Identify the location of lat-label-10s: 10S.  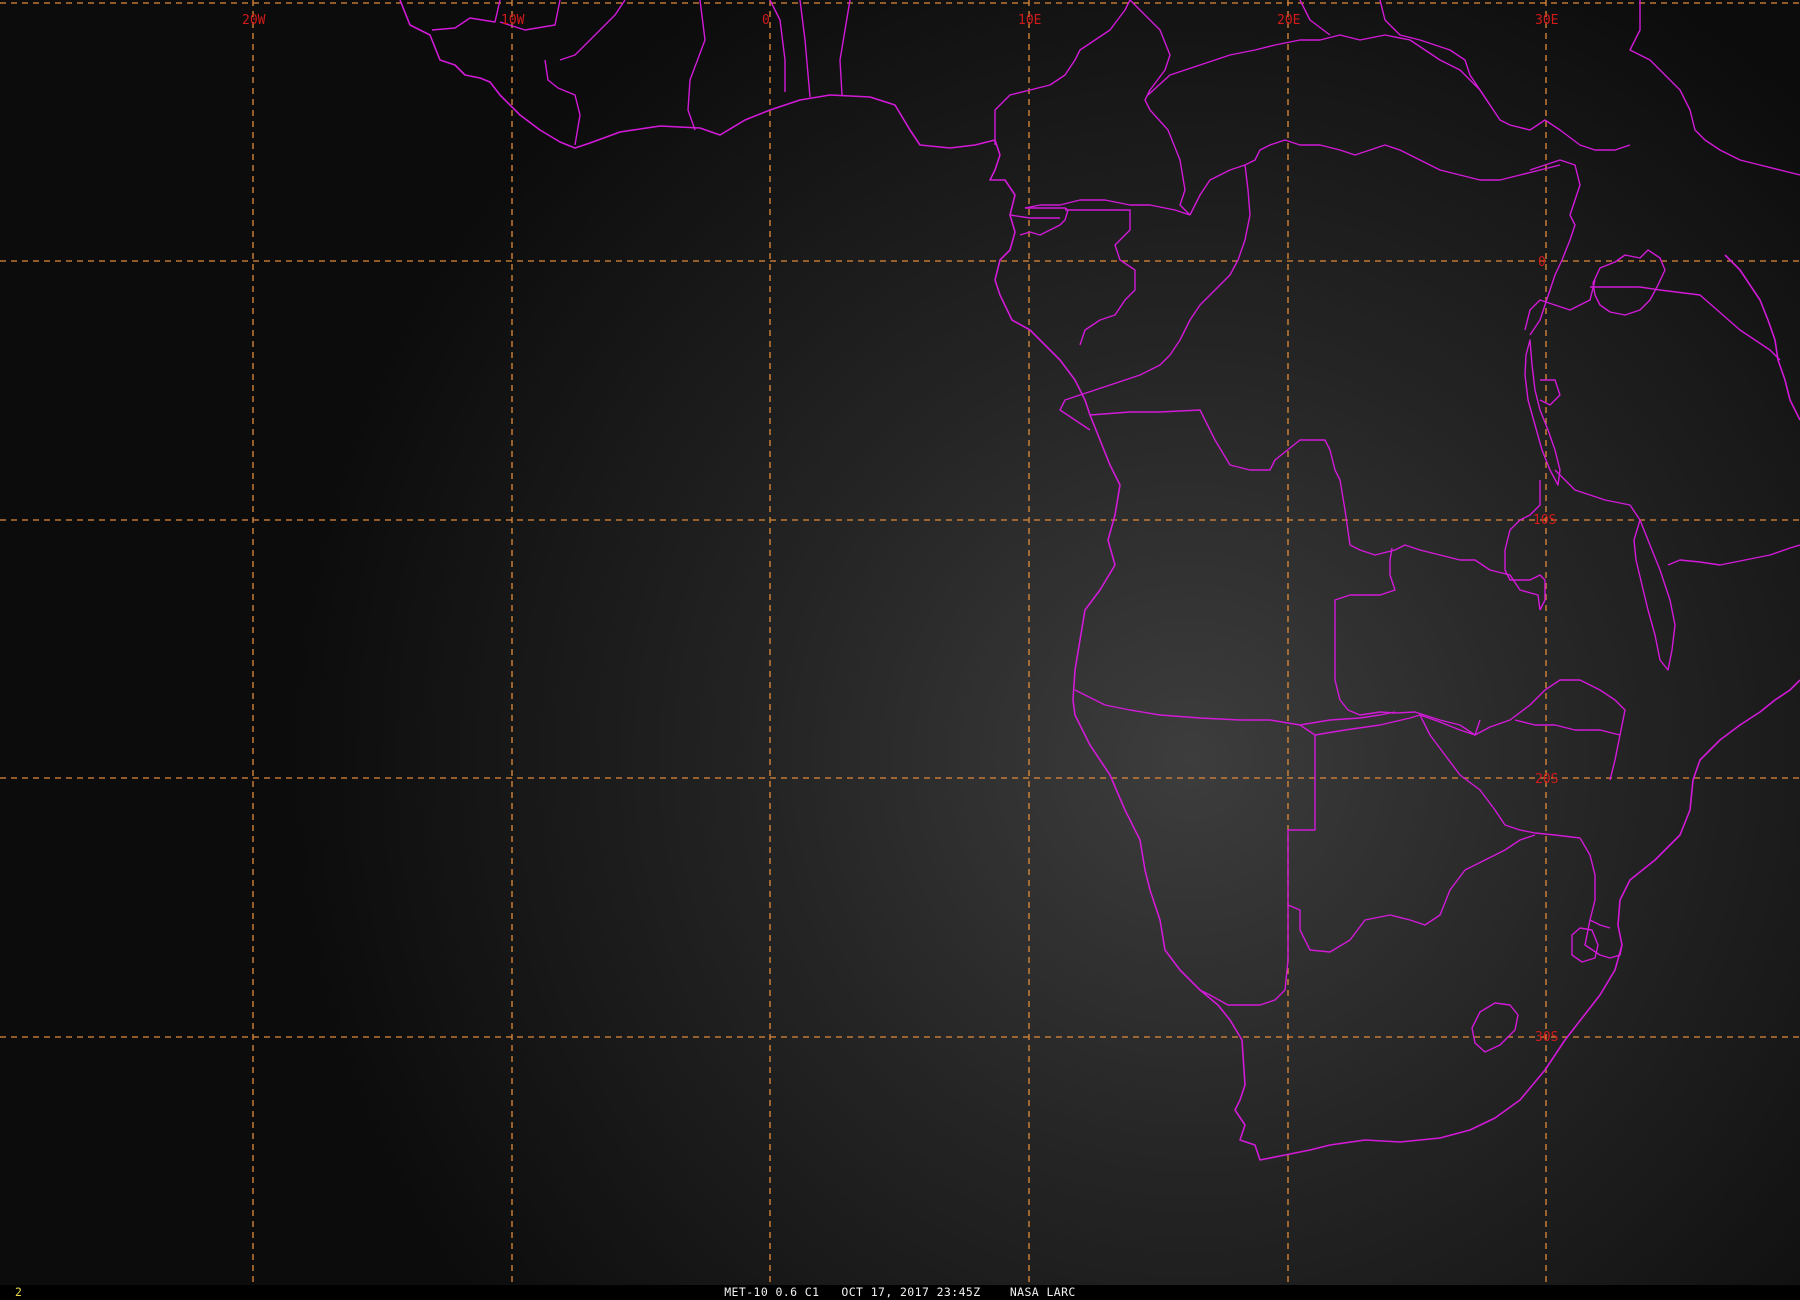
(1544, 520).